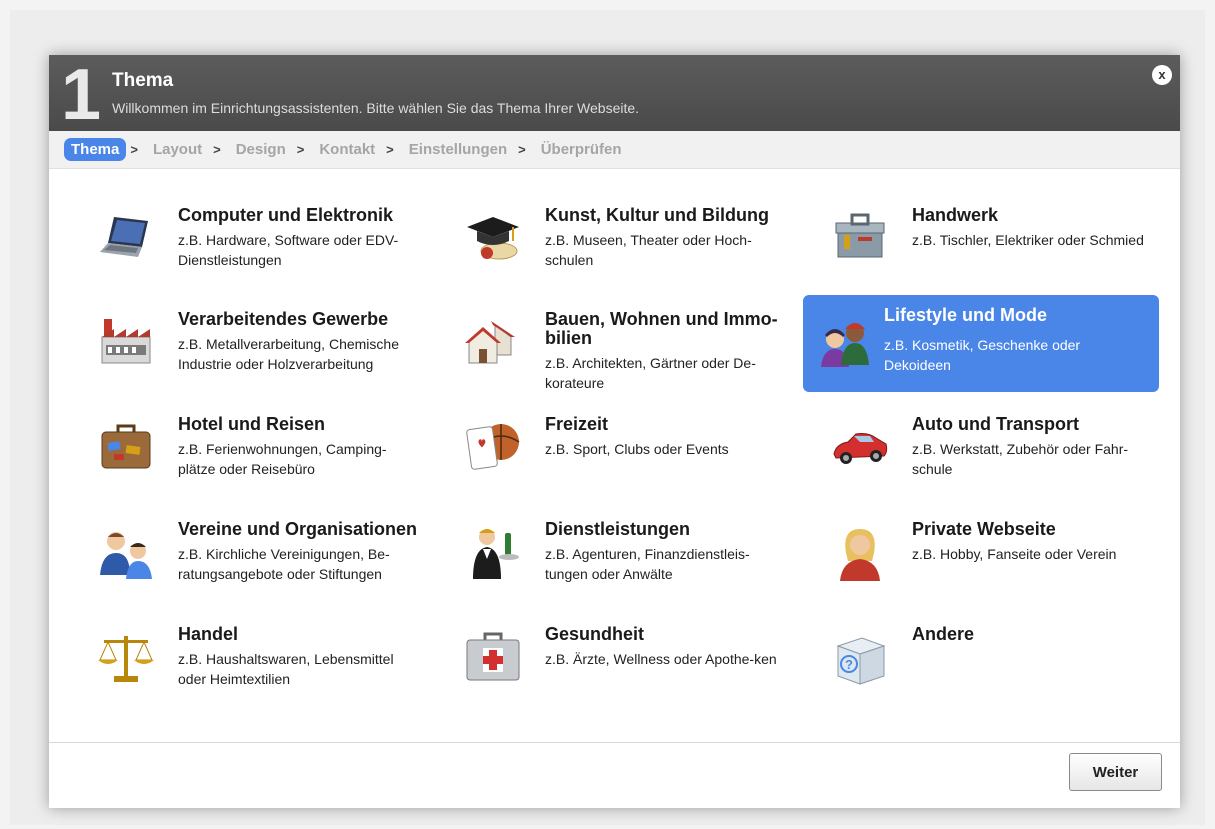  Describe the element at coordinates (95, 149) in the screenshot. I see `breadcrumb-step-thema: Thema` at that location.